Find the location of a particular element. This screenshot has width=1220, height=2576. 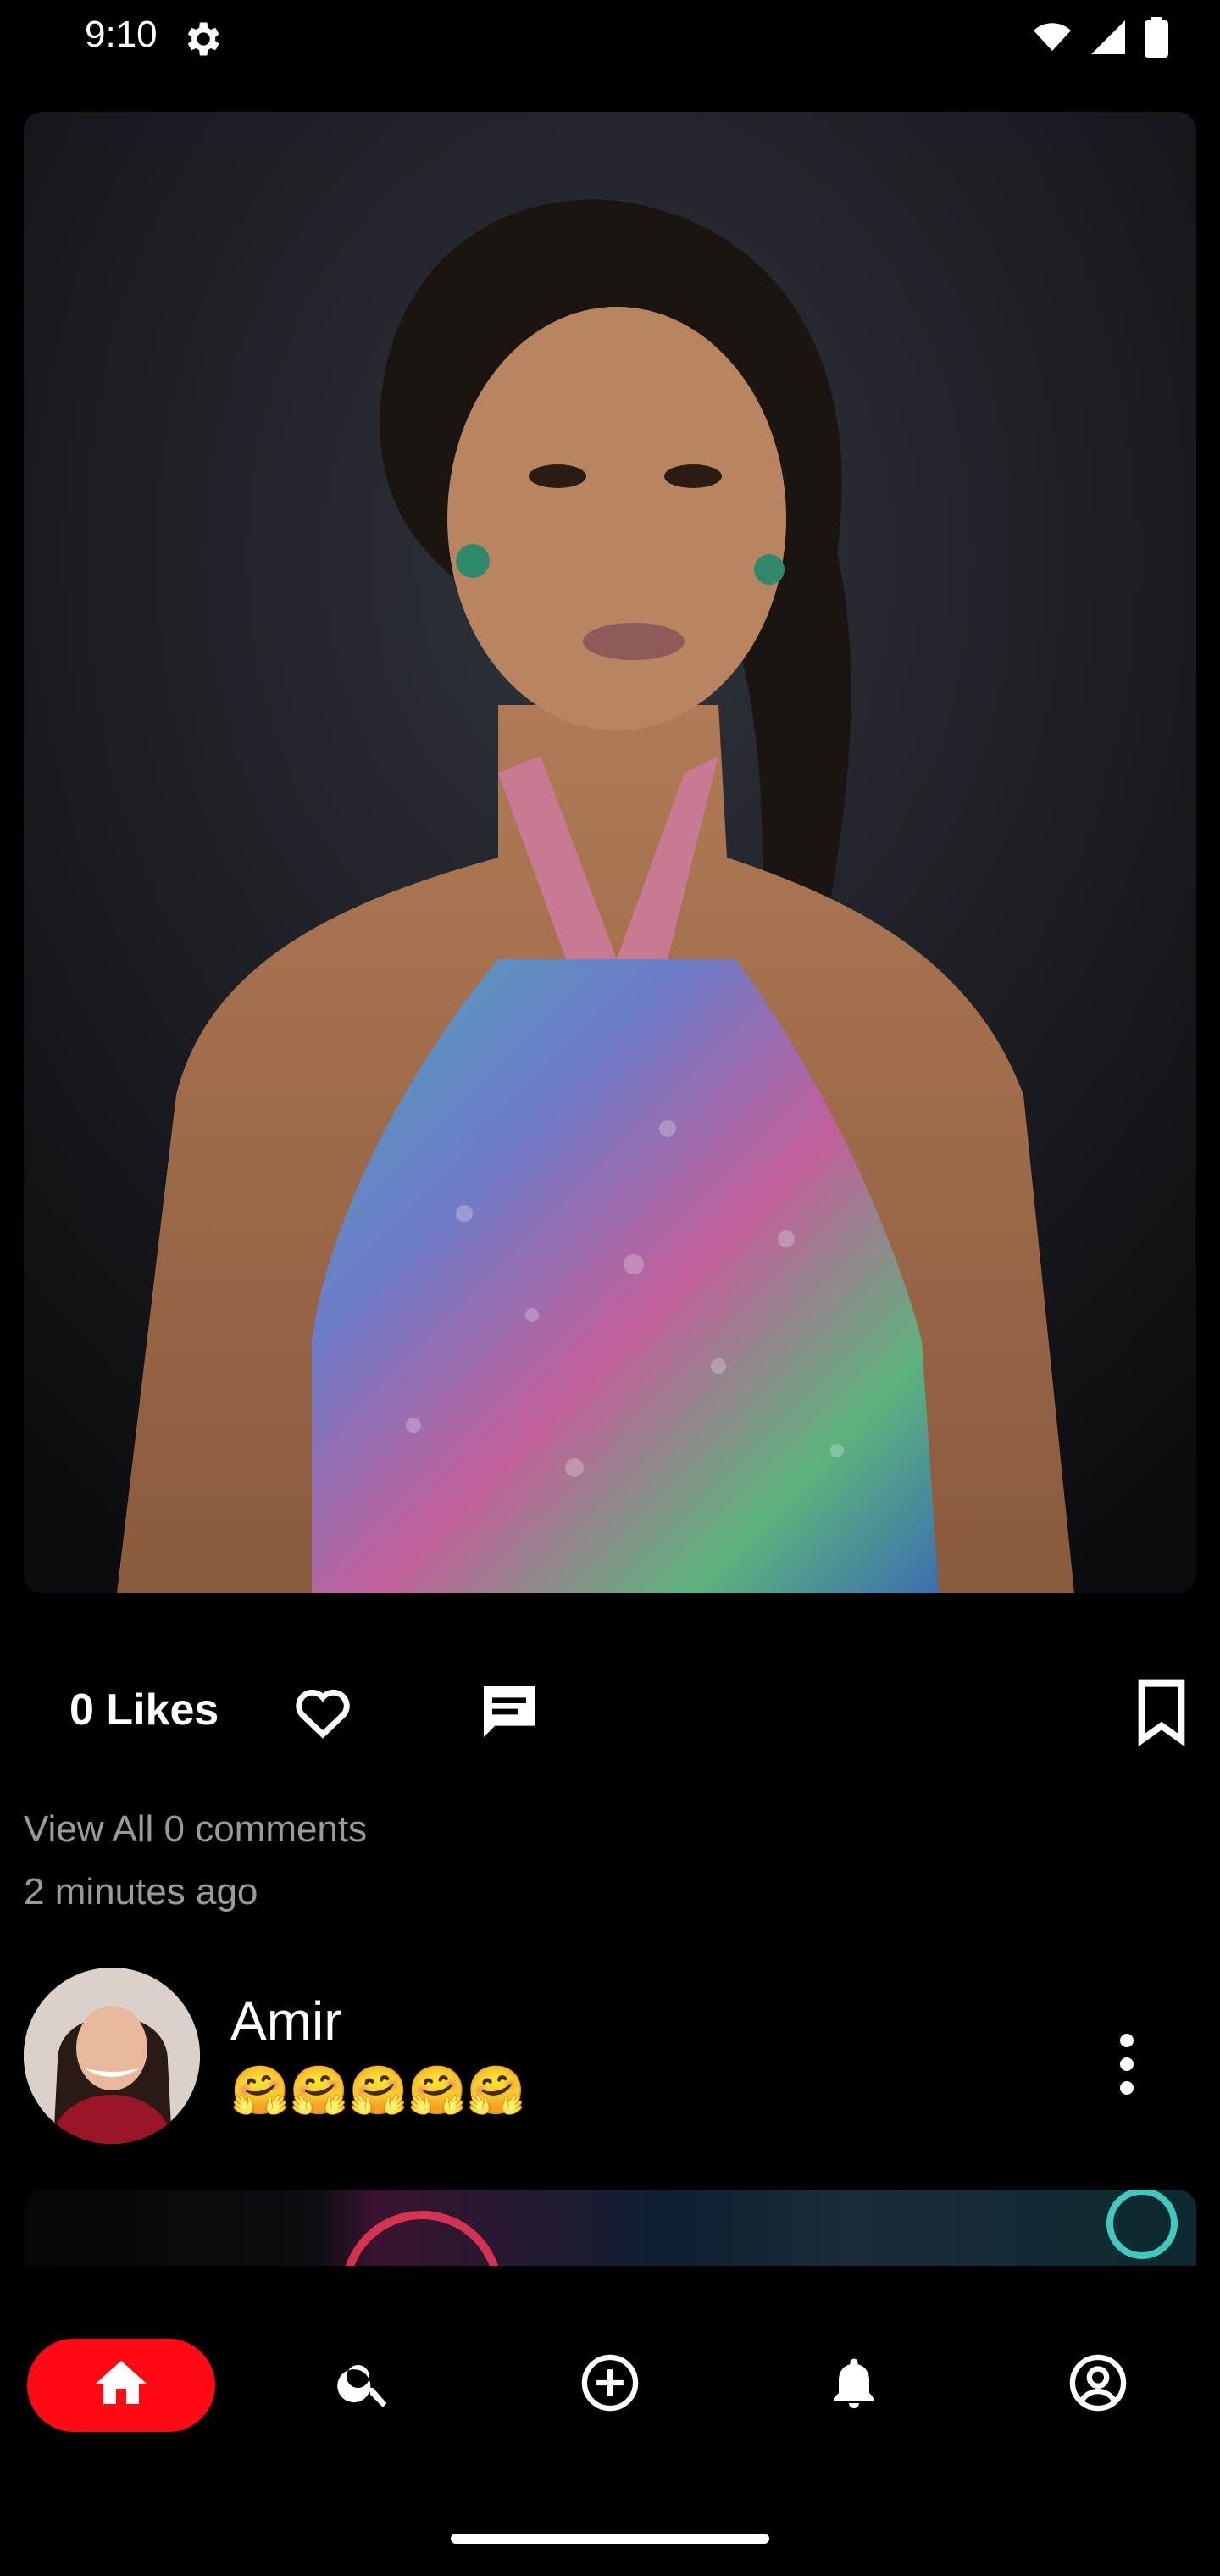

avatar is located at coordinates (112, 2056).